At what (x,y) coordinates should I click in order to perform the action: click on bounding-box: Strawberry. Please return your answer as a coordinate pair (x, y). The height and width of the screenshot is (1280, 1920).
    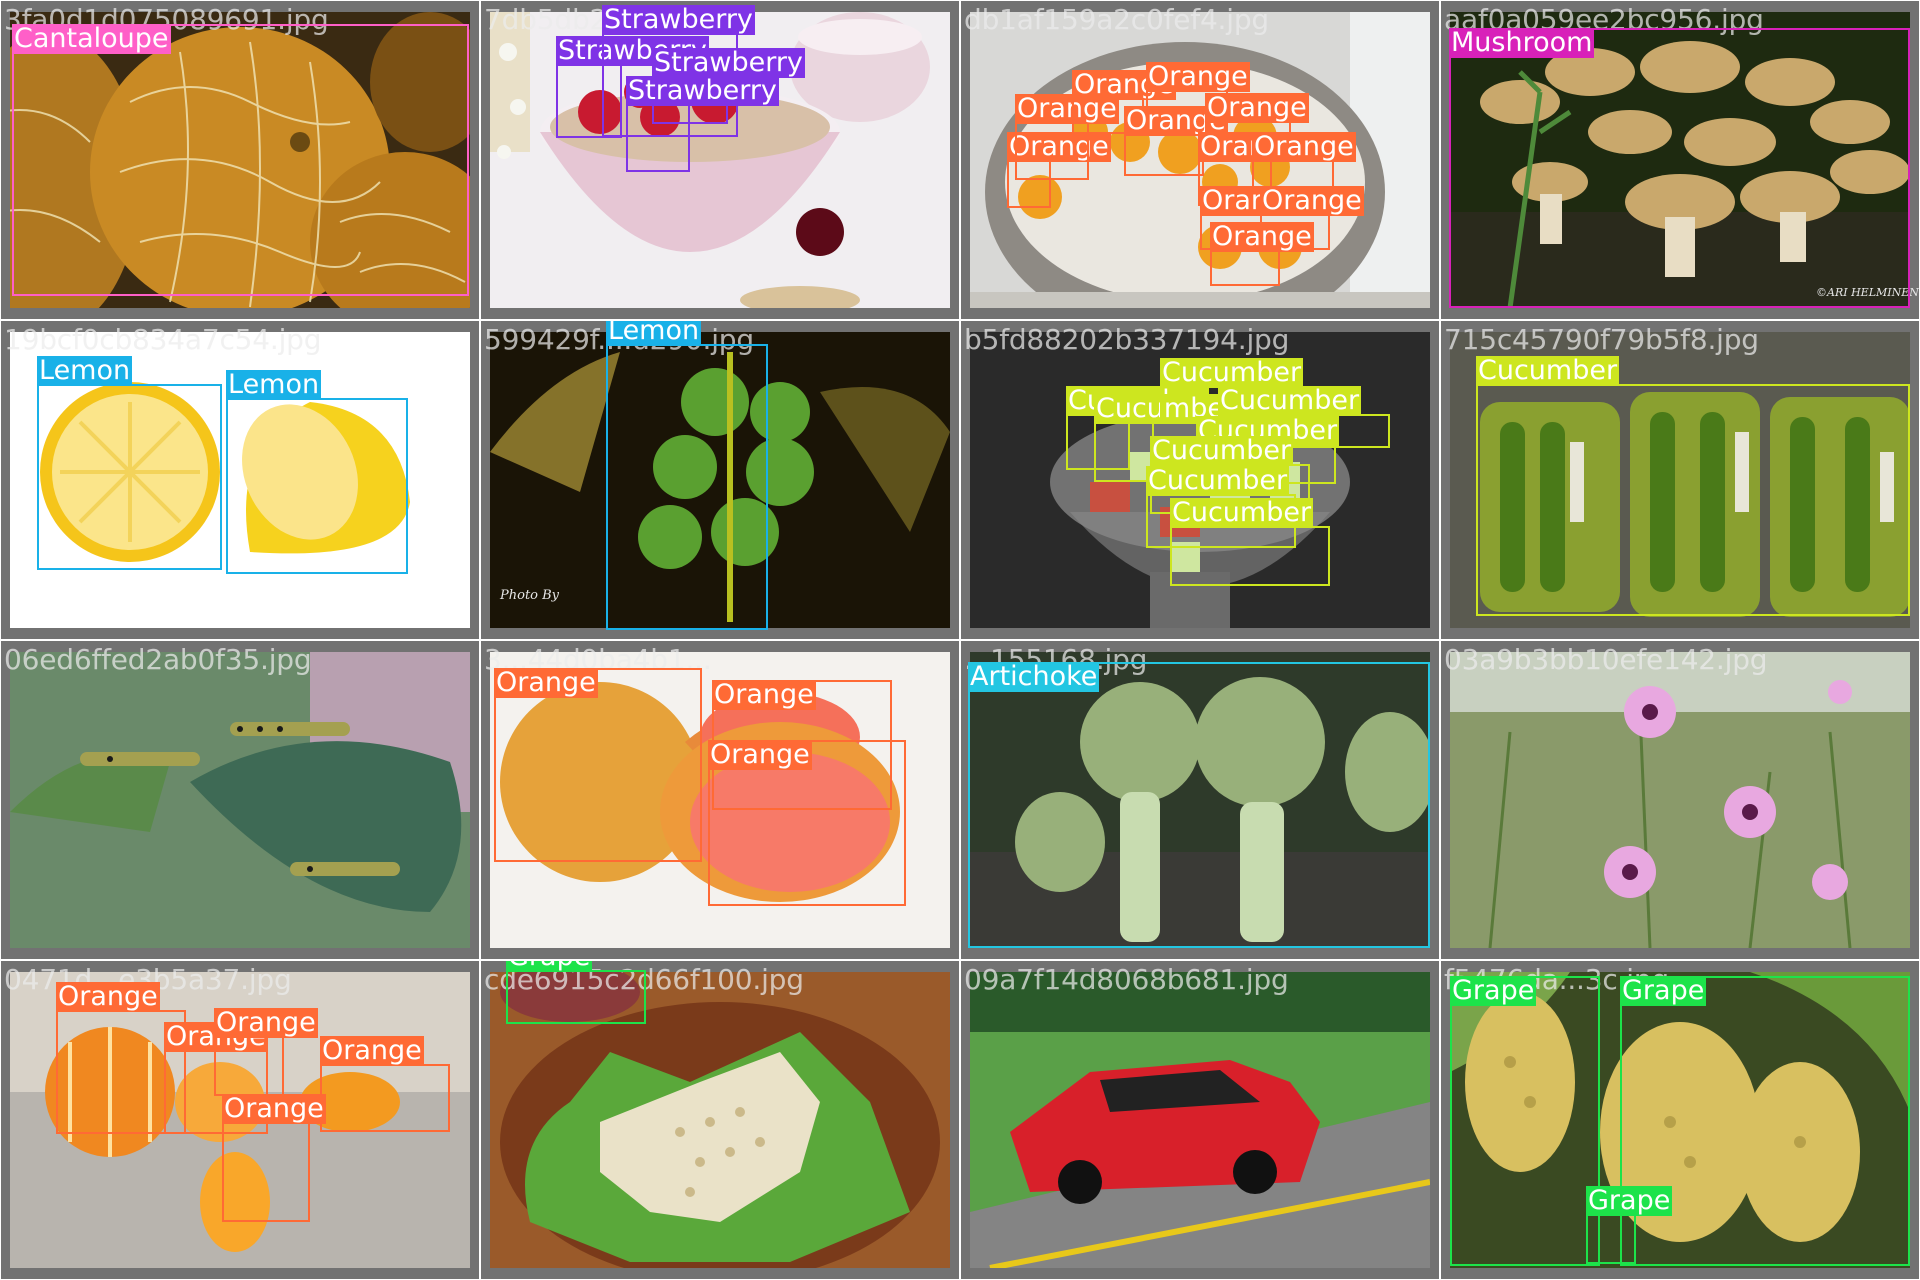
    Looking at the image, I should click on (702, 124).